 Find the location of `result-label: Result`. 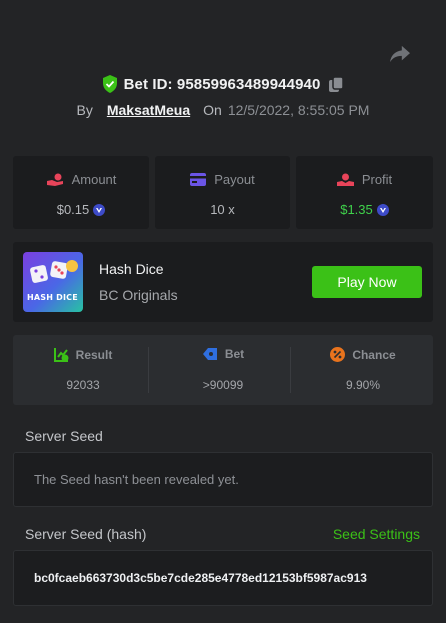

result-label: Result is located at coordinates (94, 354).